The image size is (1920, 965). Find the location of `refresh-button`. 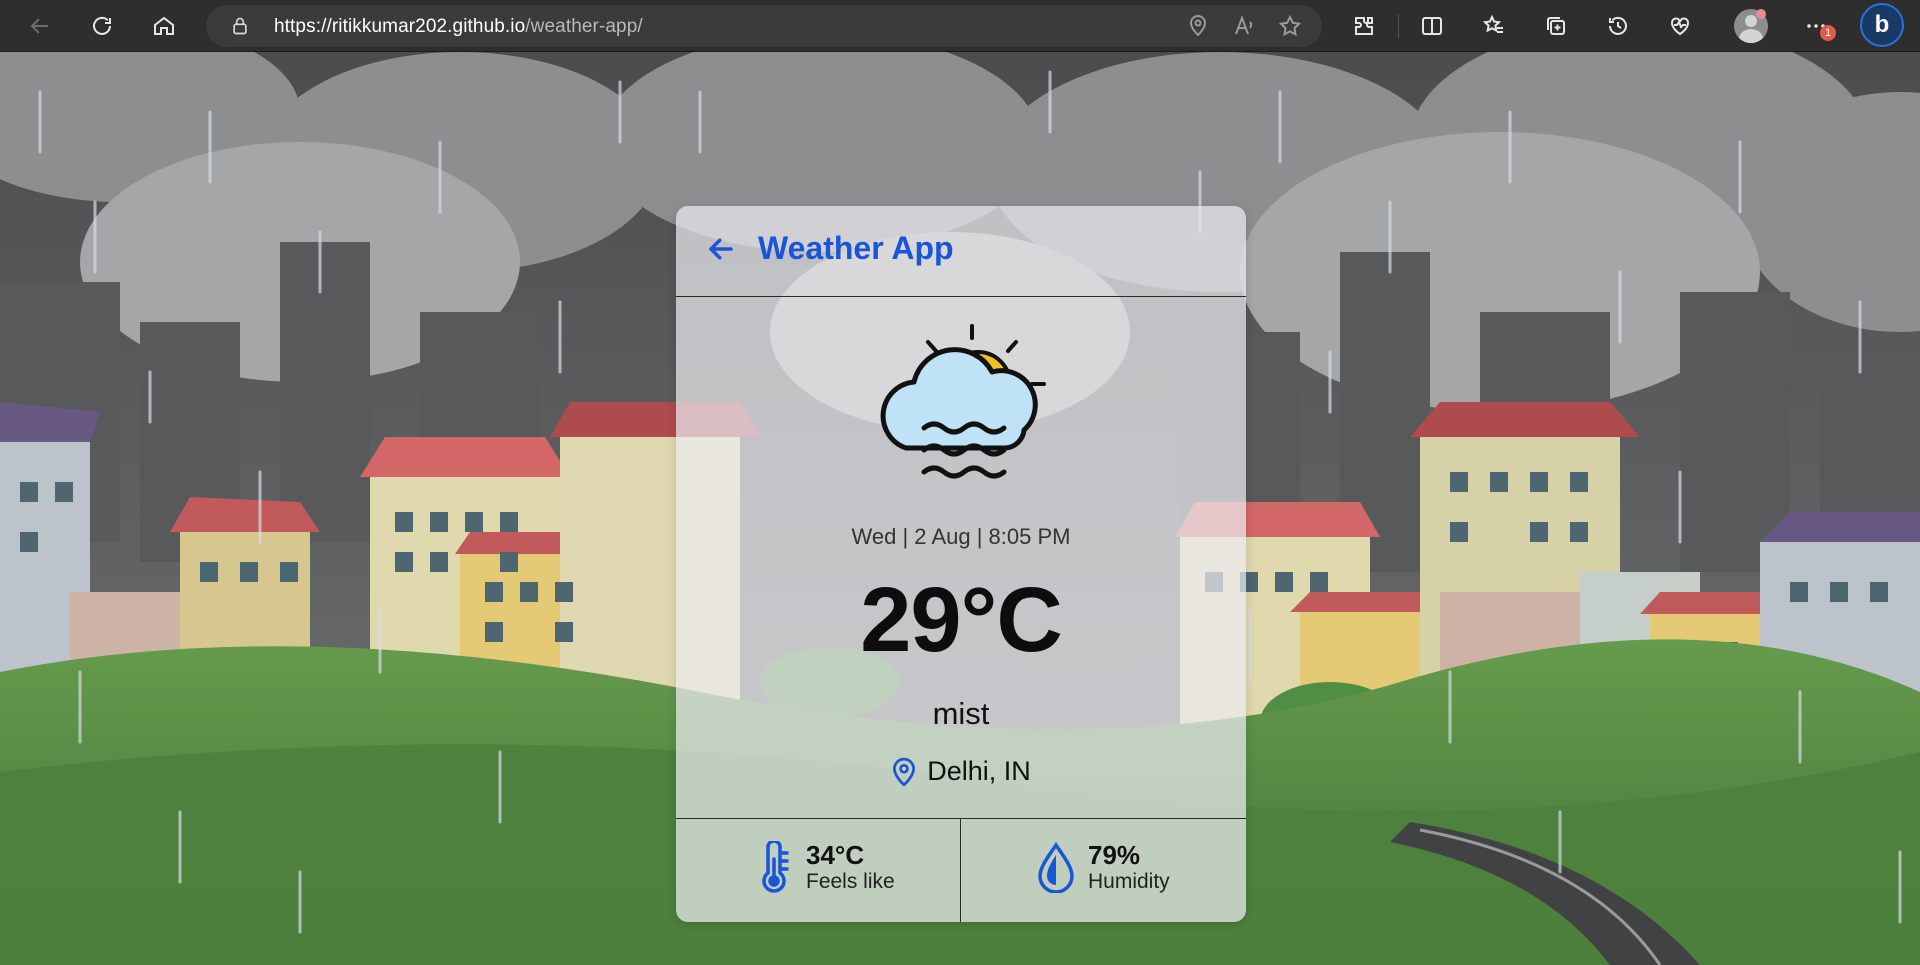

refresh-button is located at coordinates (102, 26).